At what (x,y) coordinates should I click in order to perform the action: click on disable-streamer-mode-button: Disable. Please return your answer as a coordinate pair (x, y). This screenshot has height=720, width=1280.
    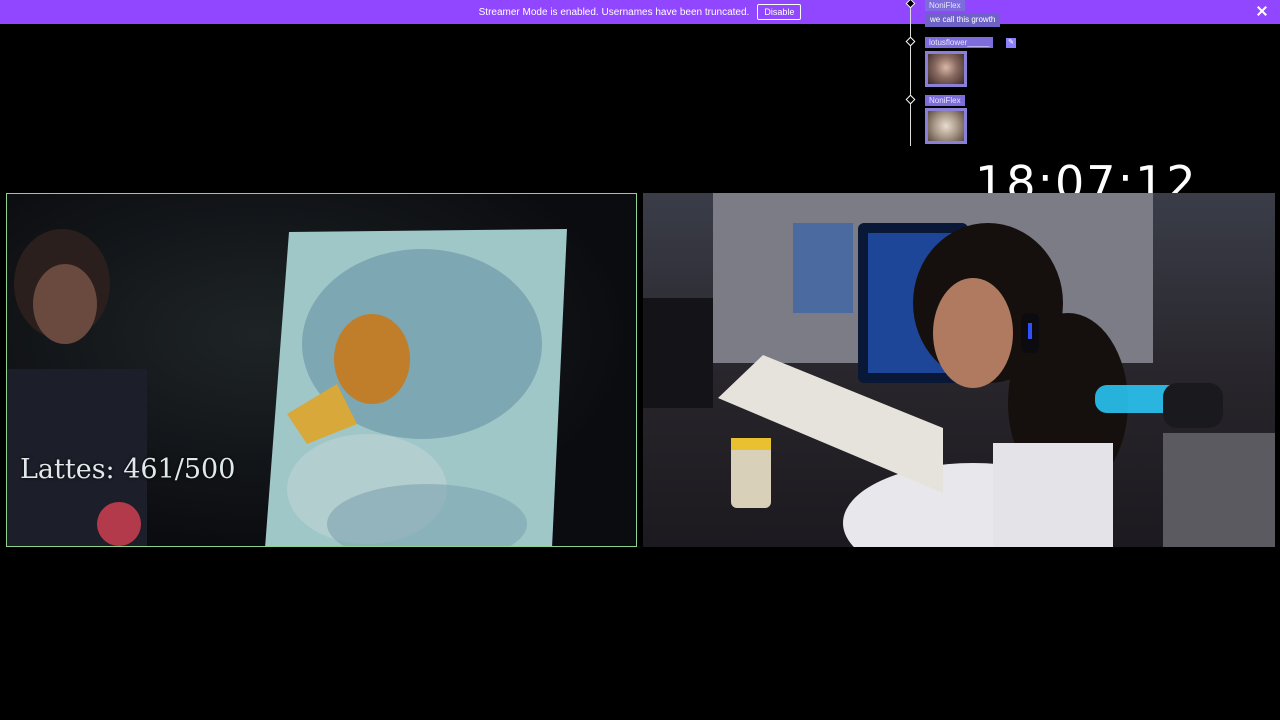
    Looking at the image, I should click on (779, 12).